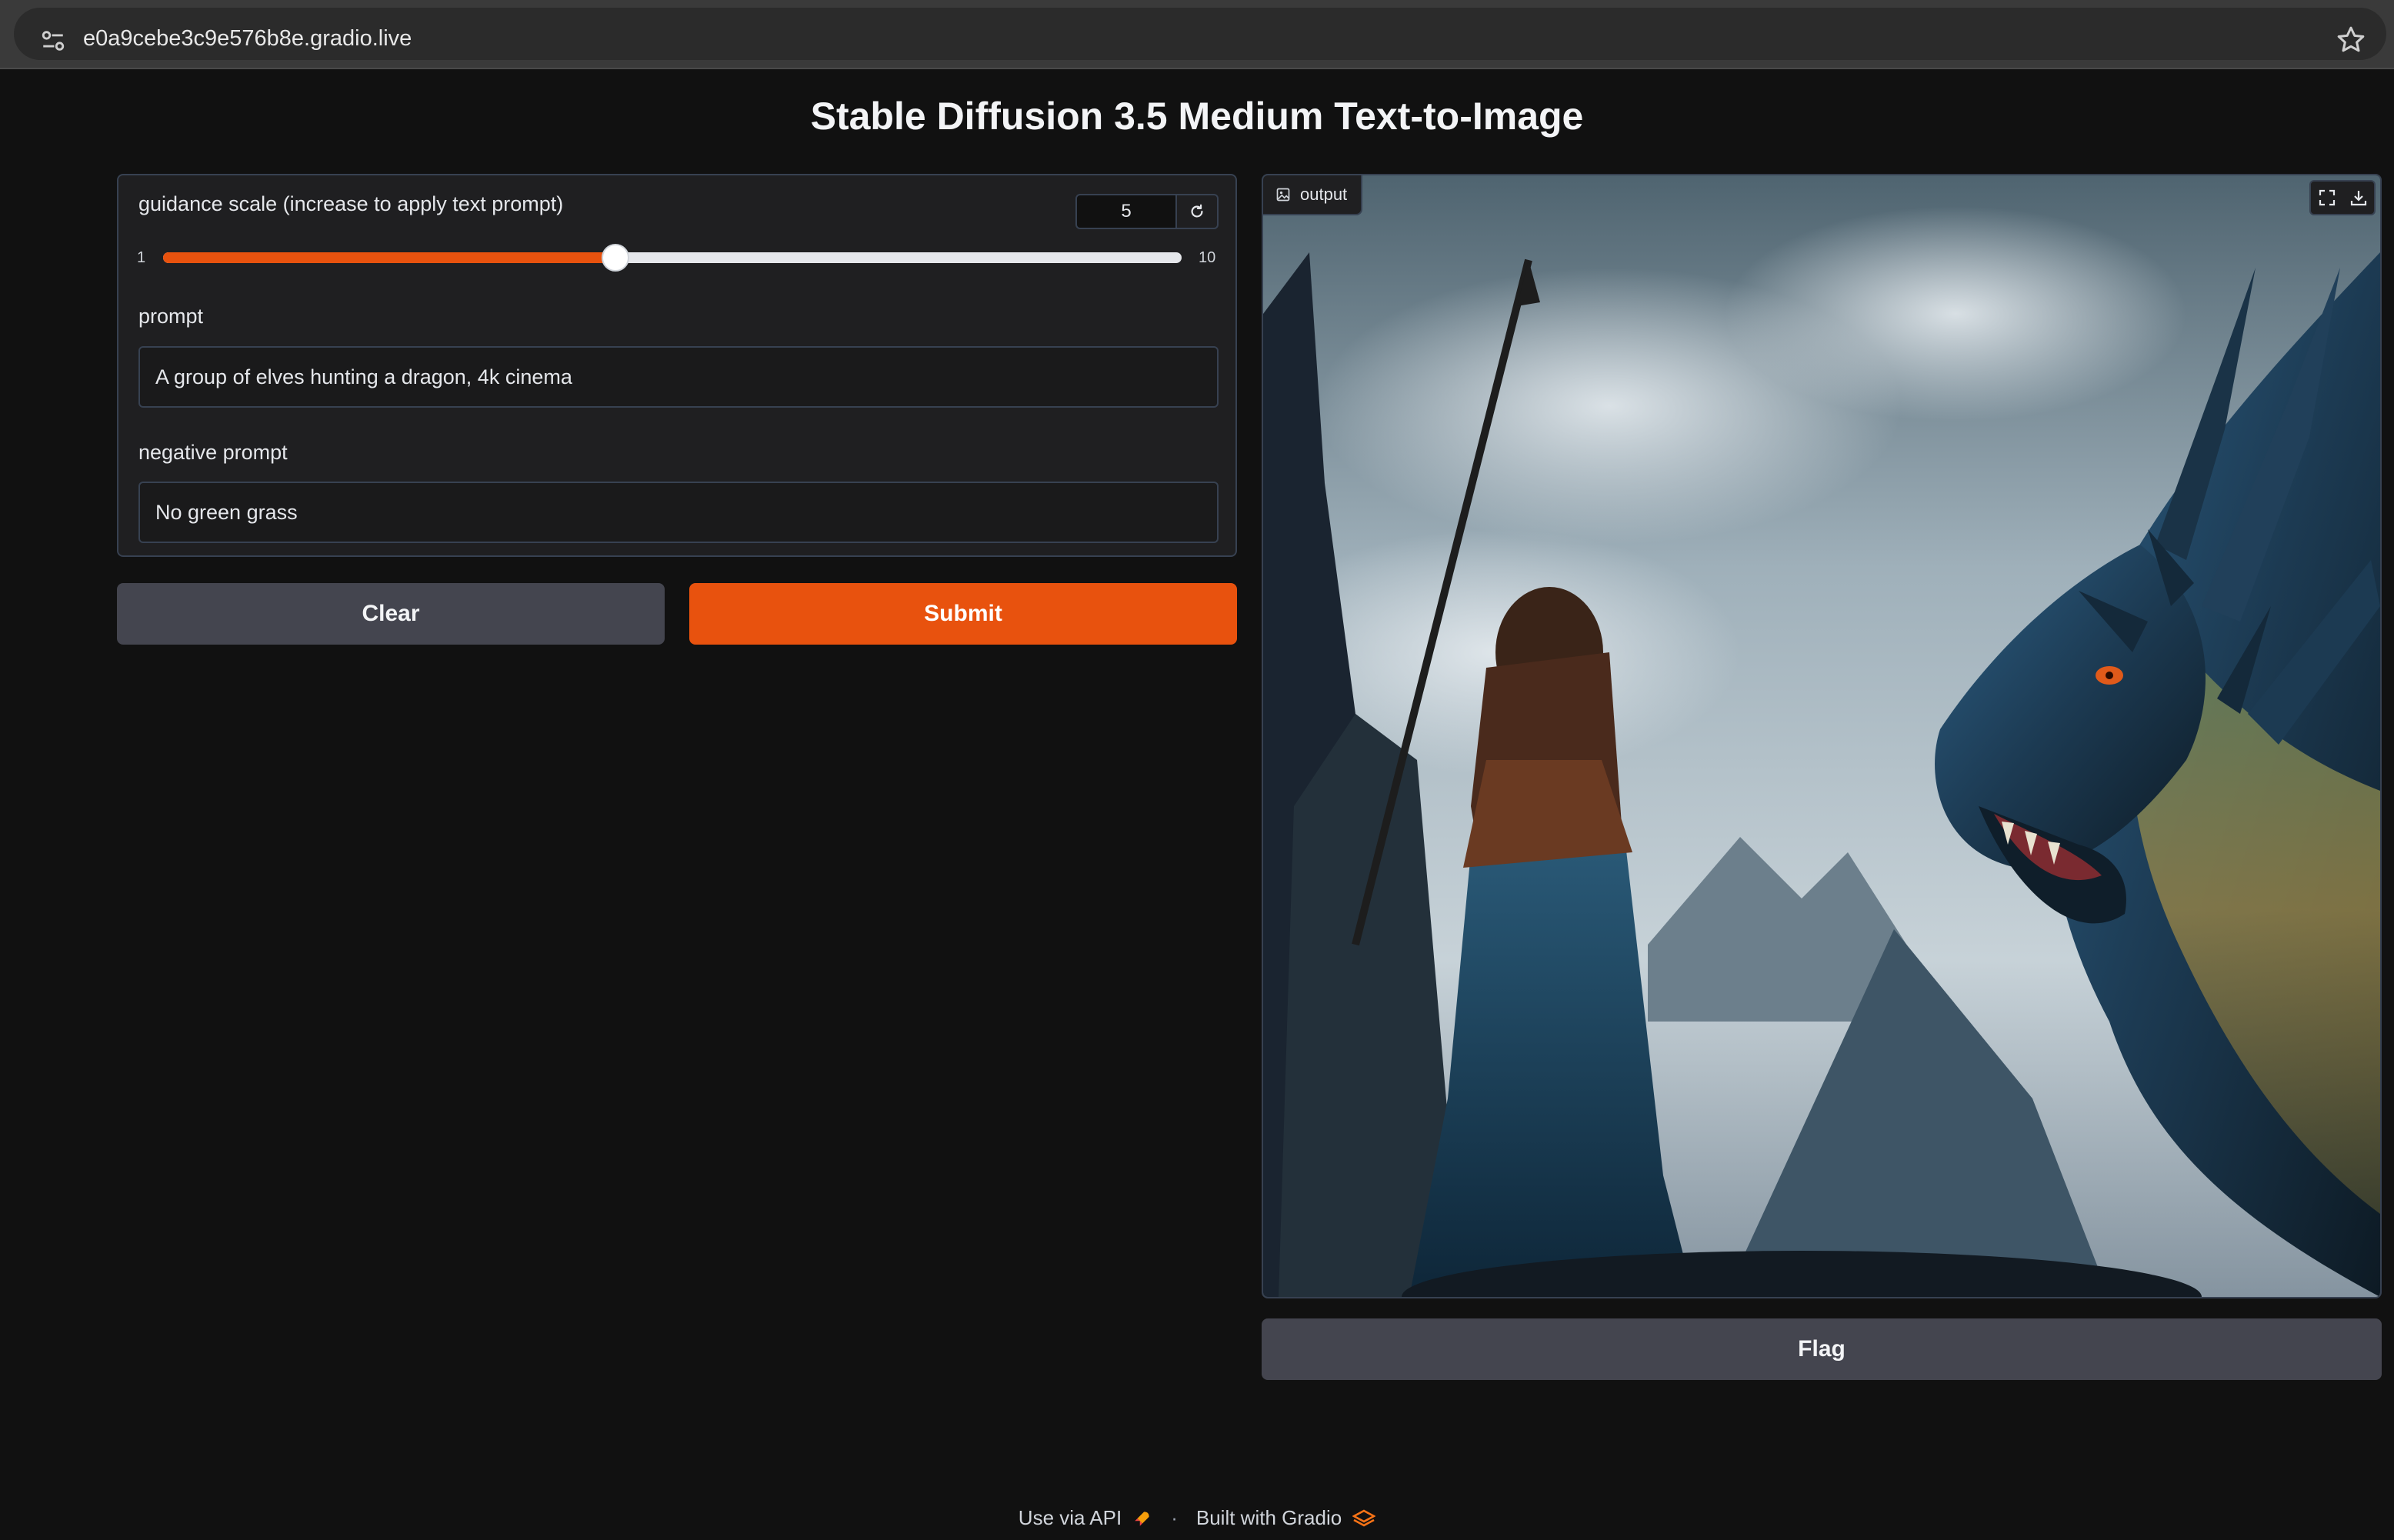  Describe the element at coordinates (141, 257) in the screenshot. I see `slider-min-label: 1` at that location.